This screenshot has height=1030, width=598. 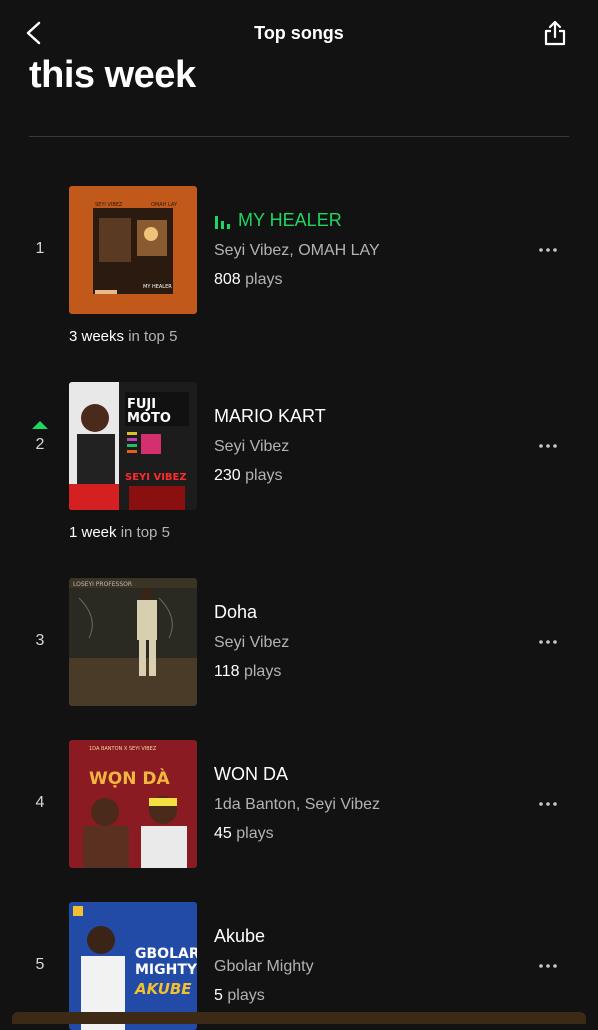 What do you see at coordinates (297, 250) in the screenshot?
I see `song-artist: Seyi Vibez, OMAH LAY` at bounding box center [297, 250].